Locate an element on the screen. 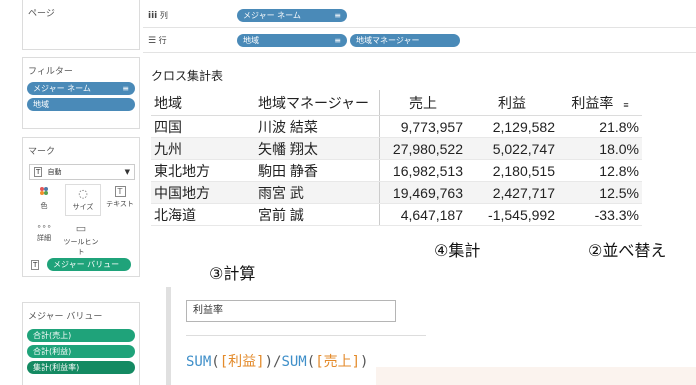 This screenshot has width=696, height=385. header-region: 地域 is located at coordinates (203, 103).